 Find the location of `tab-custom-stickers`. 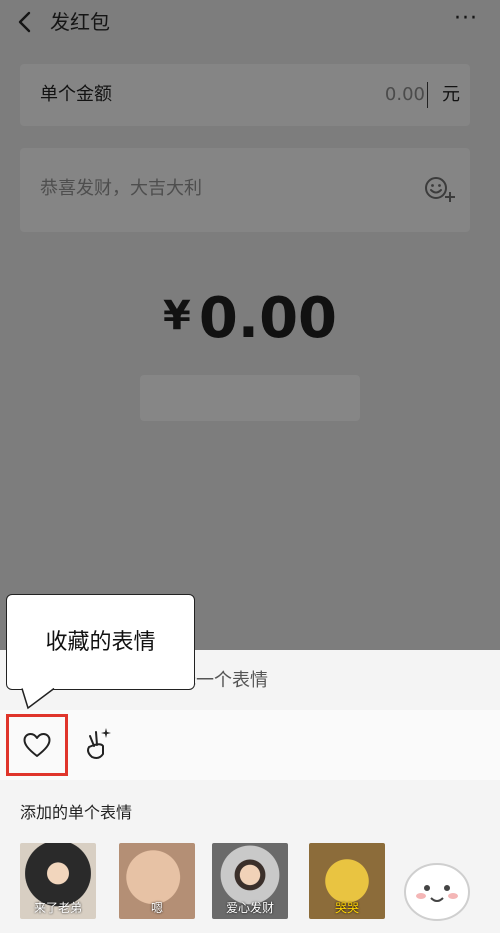

tab-custom-stickers is located at coordinates (97, 743).